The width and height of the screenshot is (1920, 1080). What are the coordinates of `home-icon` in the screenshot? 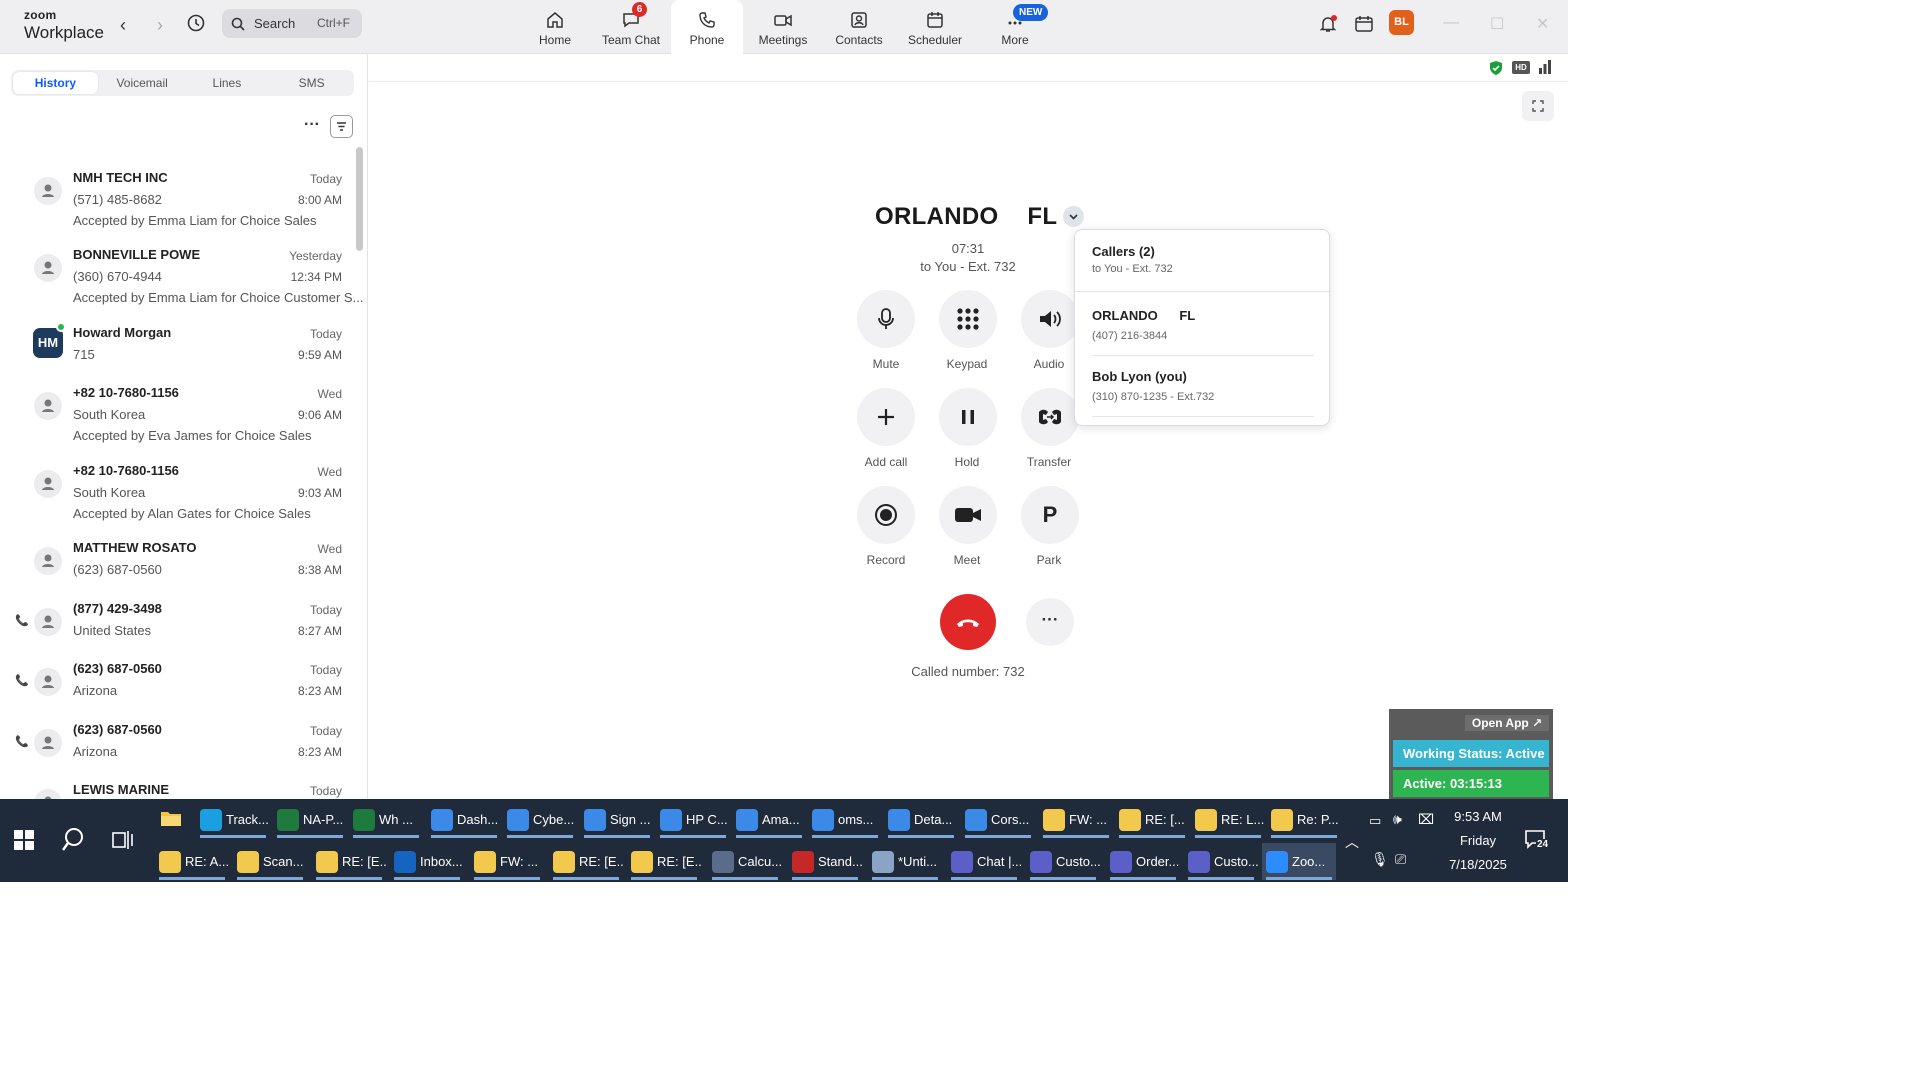 It's located at (555, 20).